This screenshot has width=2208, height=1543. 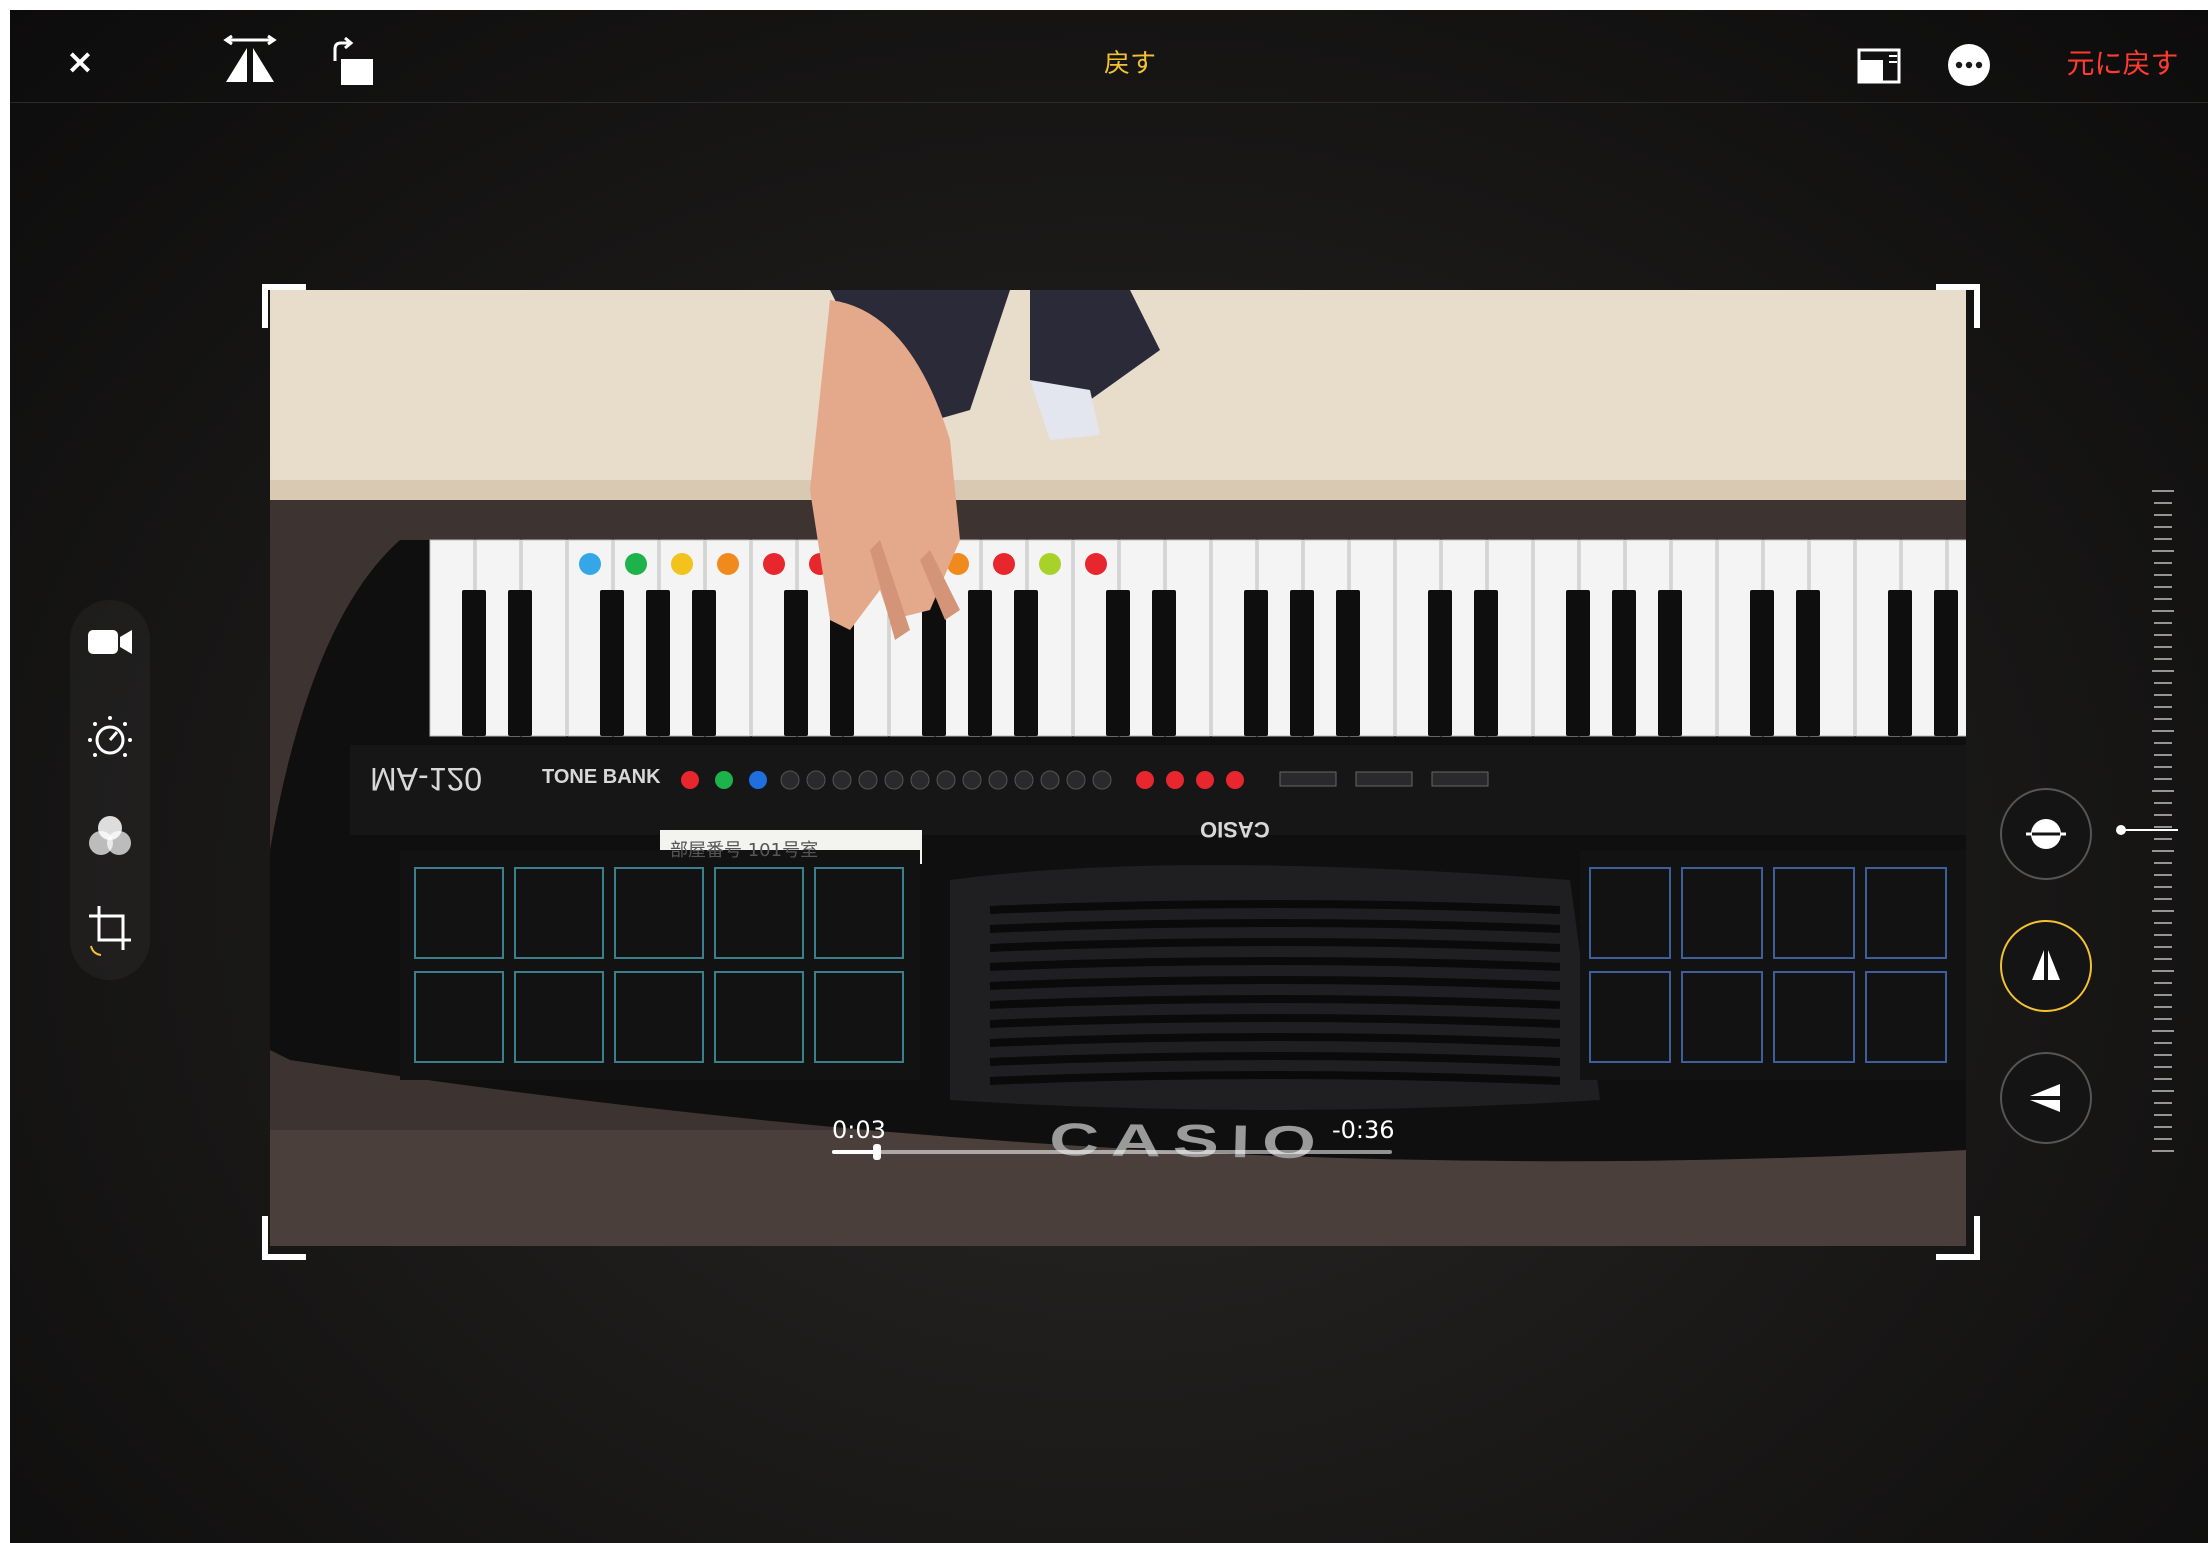 What do you see at coordinates (353, 63) in the screenshot?
I see `rotate-button` at bounding box center [353, 63].